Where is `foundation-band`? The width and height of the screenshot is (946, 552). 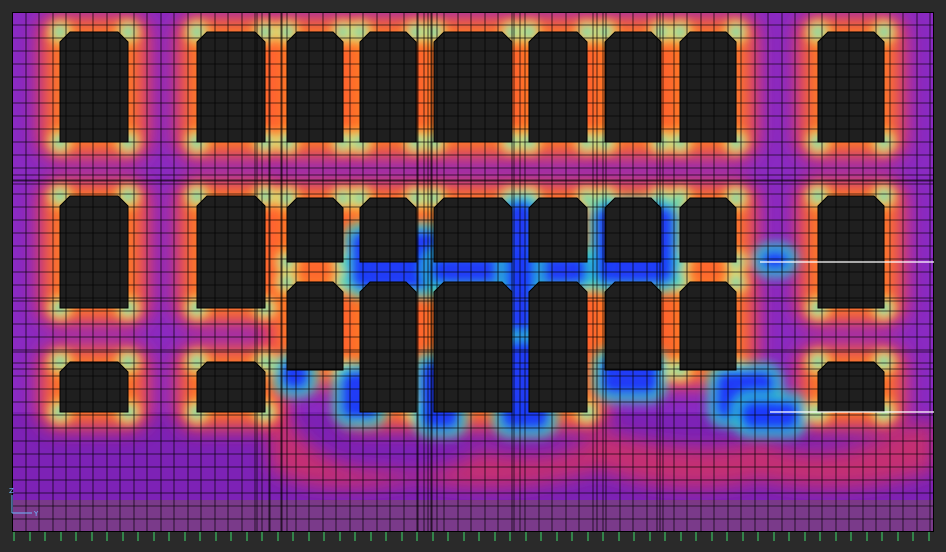 foundation-band is located at coordinates (473, 516).